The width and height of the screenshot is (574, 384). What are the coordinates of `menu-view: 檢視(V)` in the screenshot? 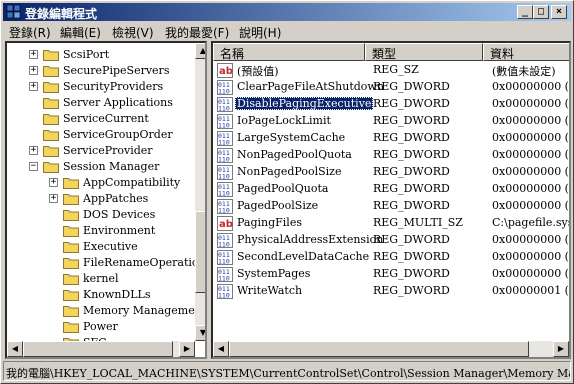 It's located at (133, 32).